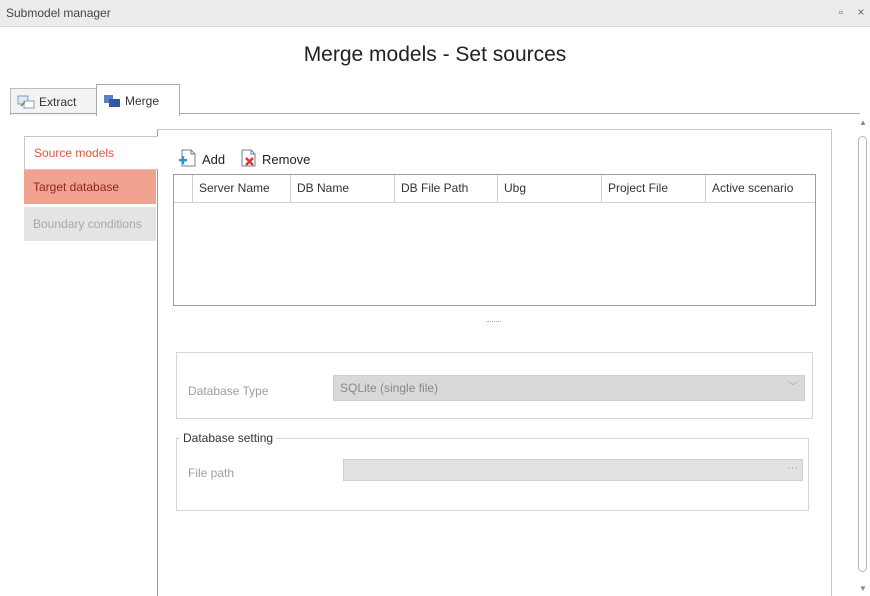 This screenshot has height=596, width=870. I want to click on close-button: ×, so click(861, 12).